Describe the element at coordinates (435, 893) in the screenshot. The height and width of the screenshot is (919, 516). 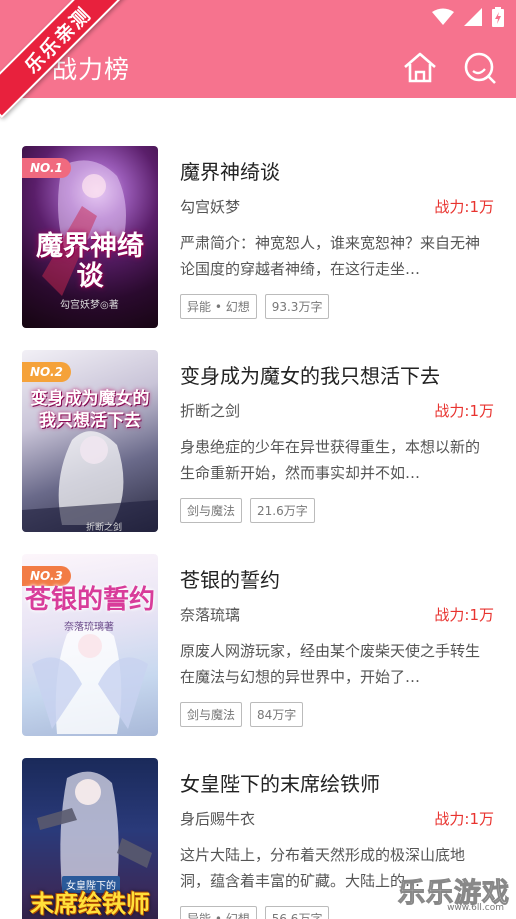
I see `watermark: 乐乐游戏 www.6ll.com` at that location.